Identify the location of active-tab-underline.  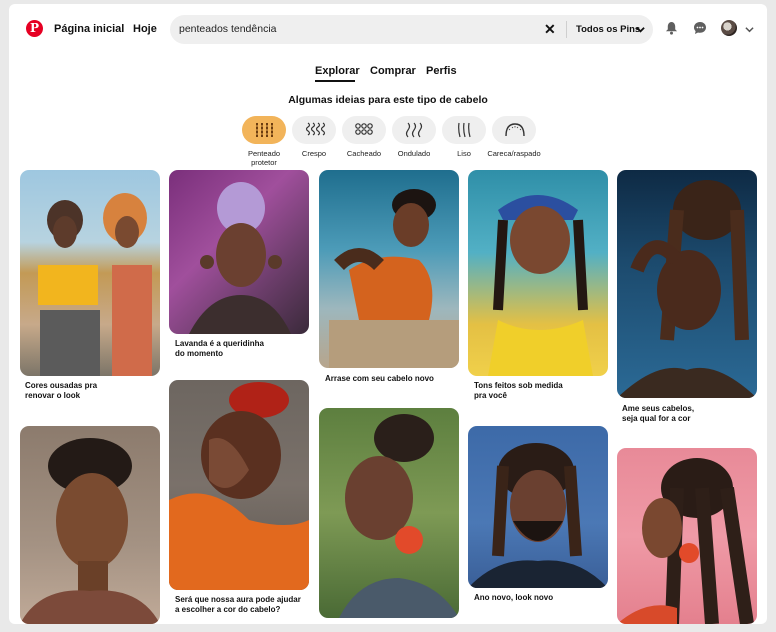
(335, 81).